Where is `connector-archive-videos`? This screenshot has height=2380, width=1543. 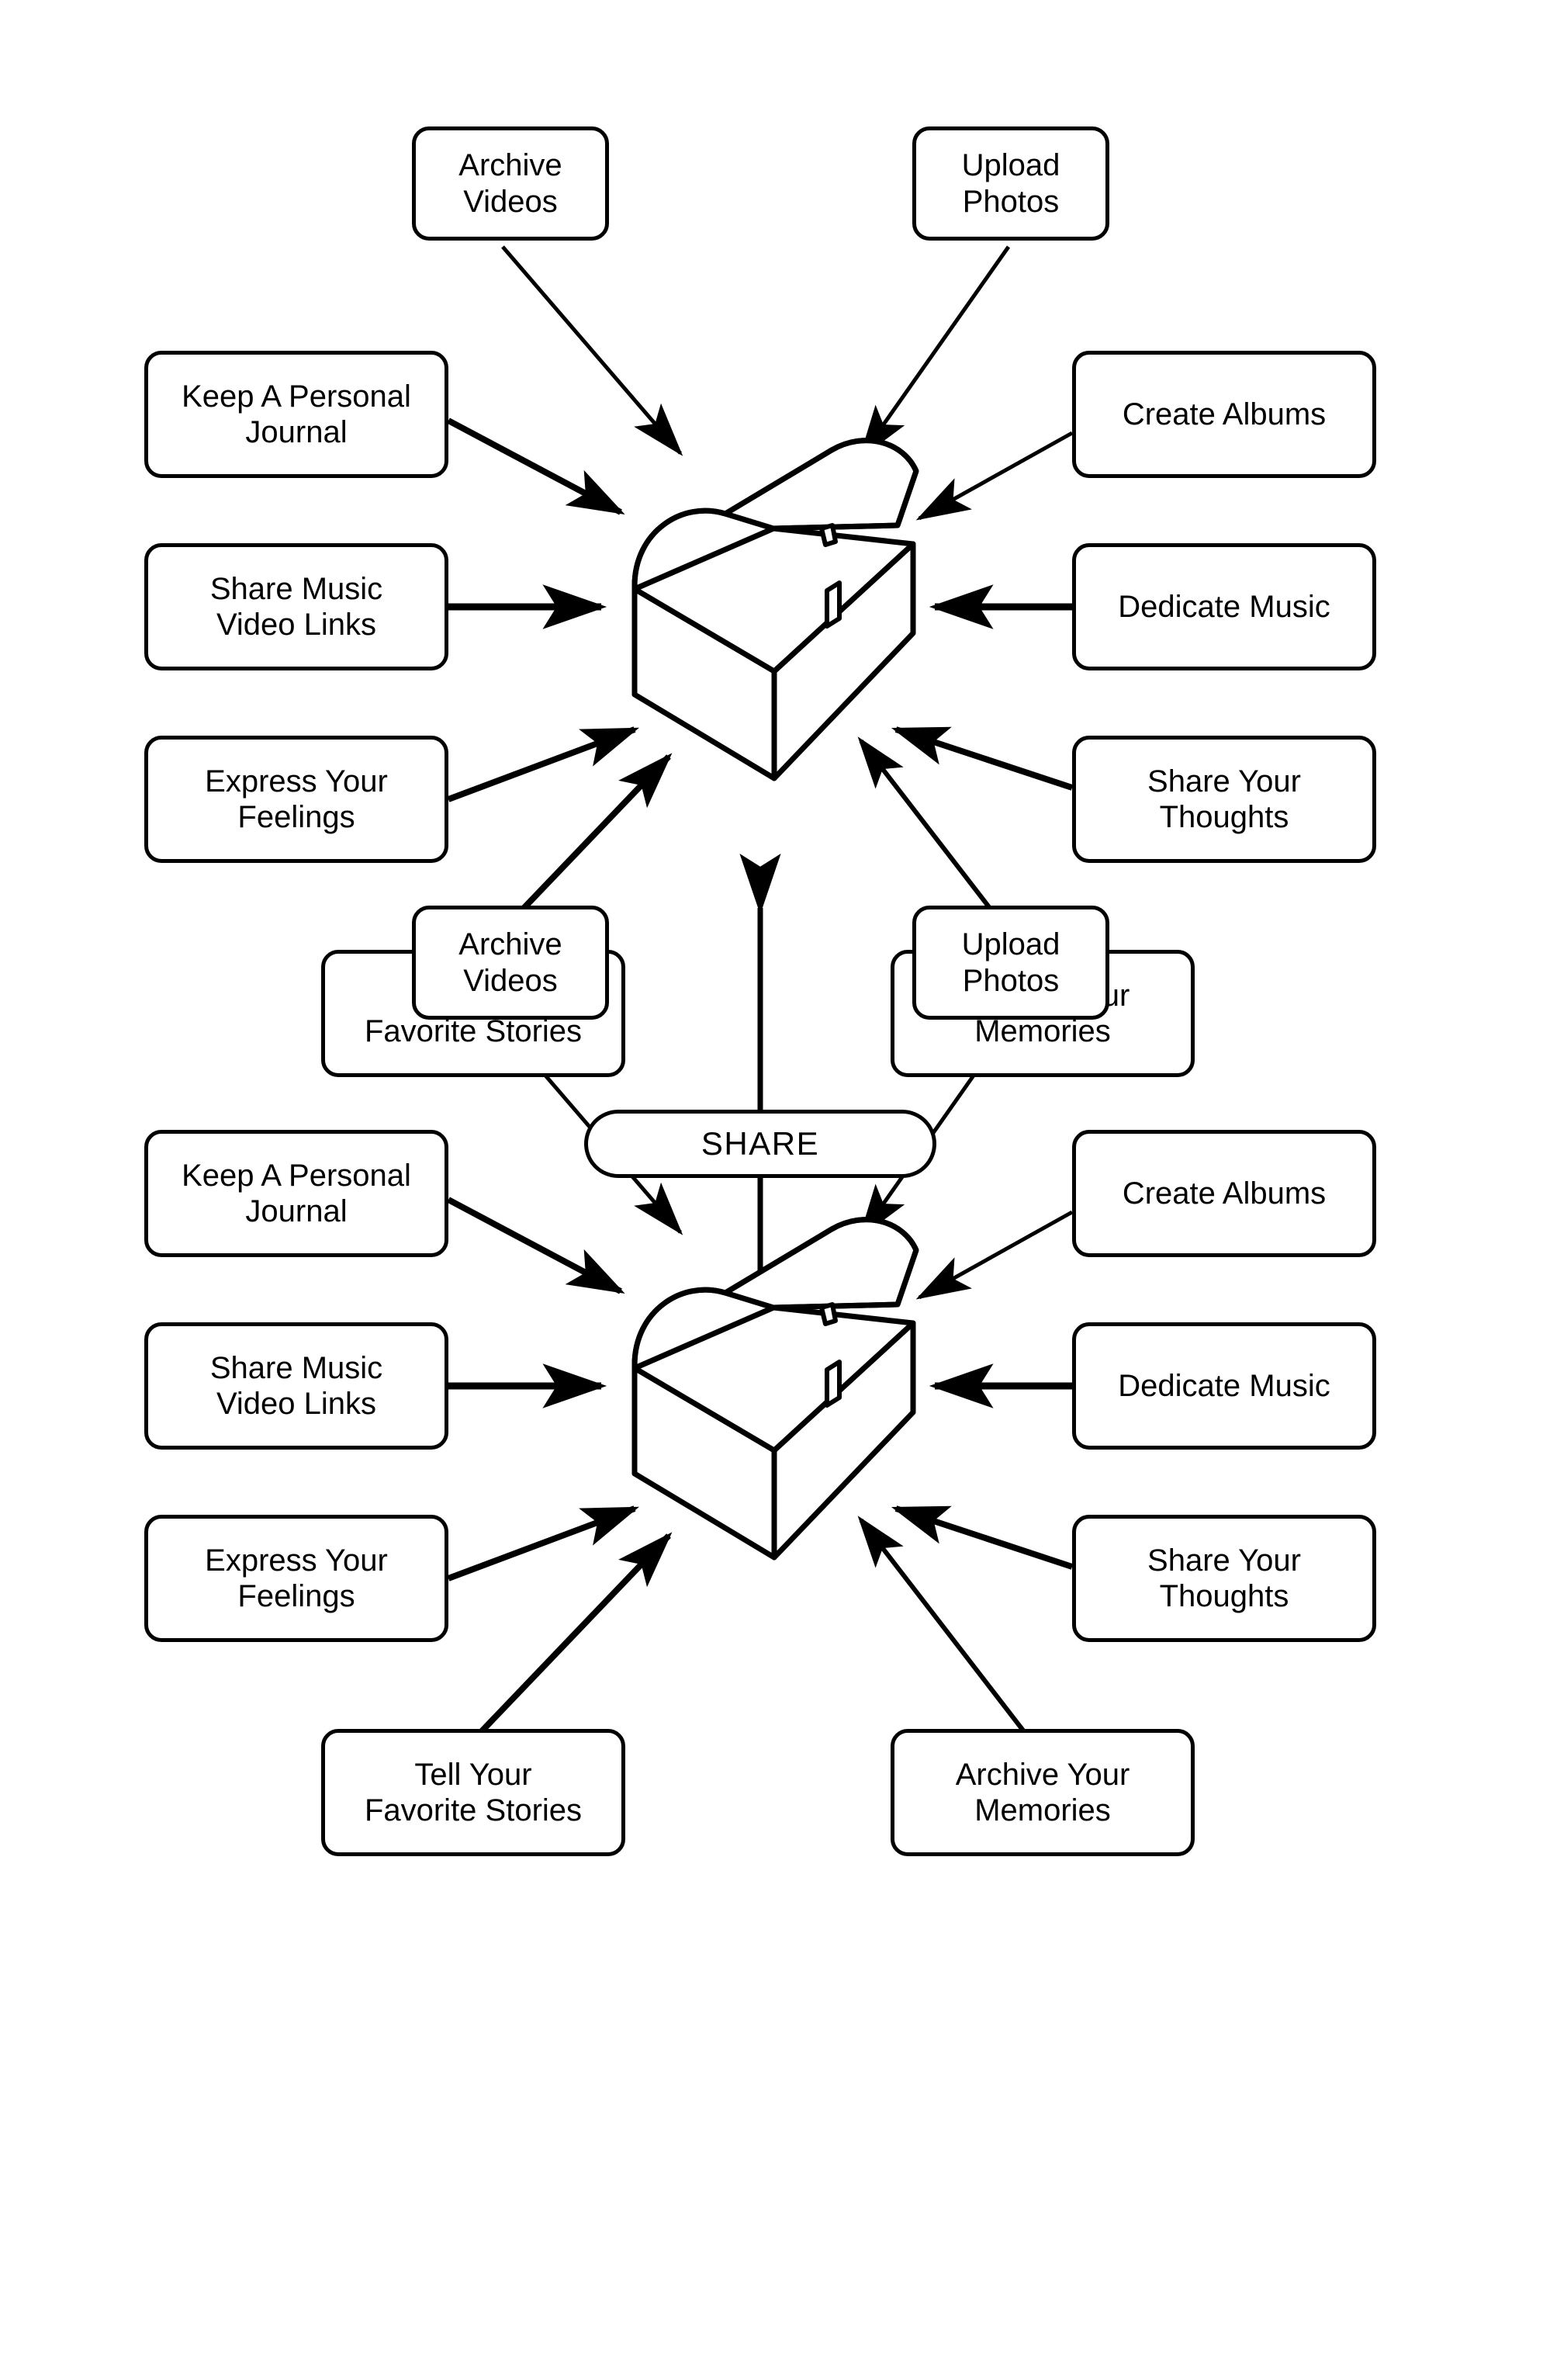 connector-archive-videos is located at coordinates (592, 351).